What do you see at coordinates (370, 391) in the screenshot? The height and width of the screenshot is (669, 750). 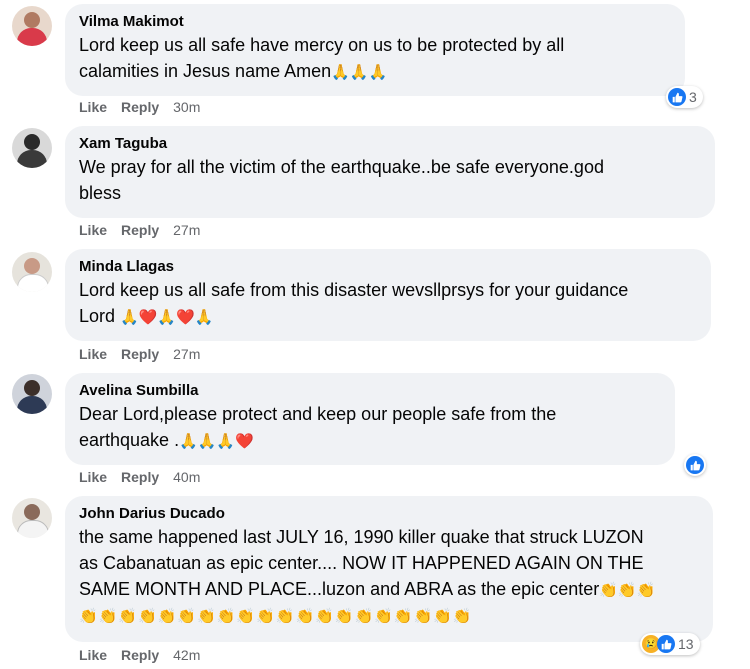 I see `comment-author: Avelina Sumbilla` at bounding box center [370, 391].